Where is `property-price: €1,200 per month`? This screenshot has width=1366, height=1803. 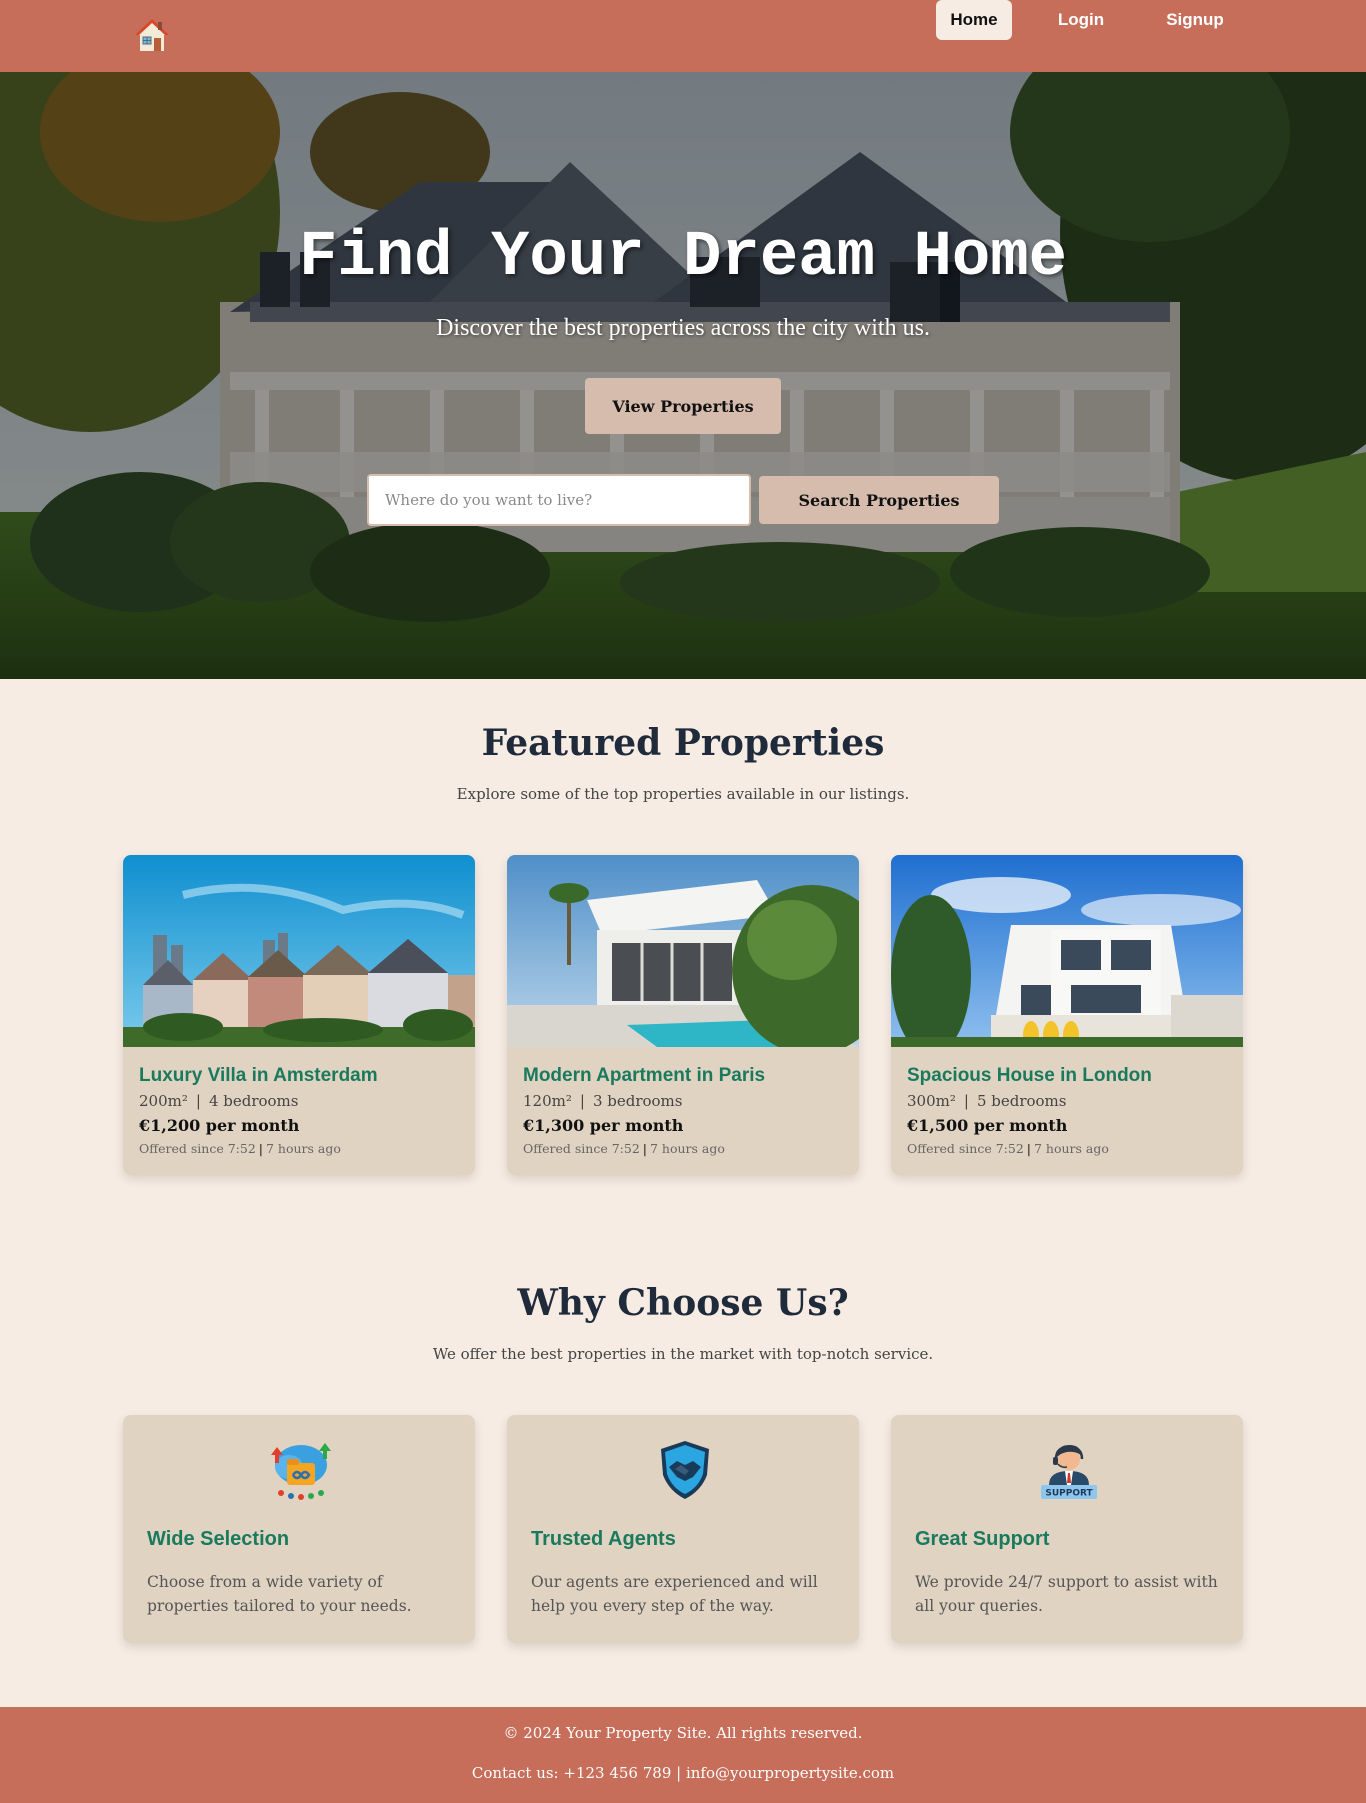 property-price: €1,200 per month is located at coordinates (219, 1125).